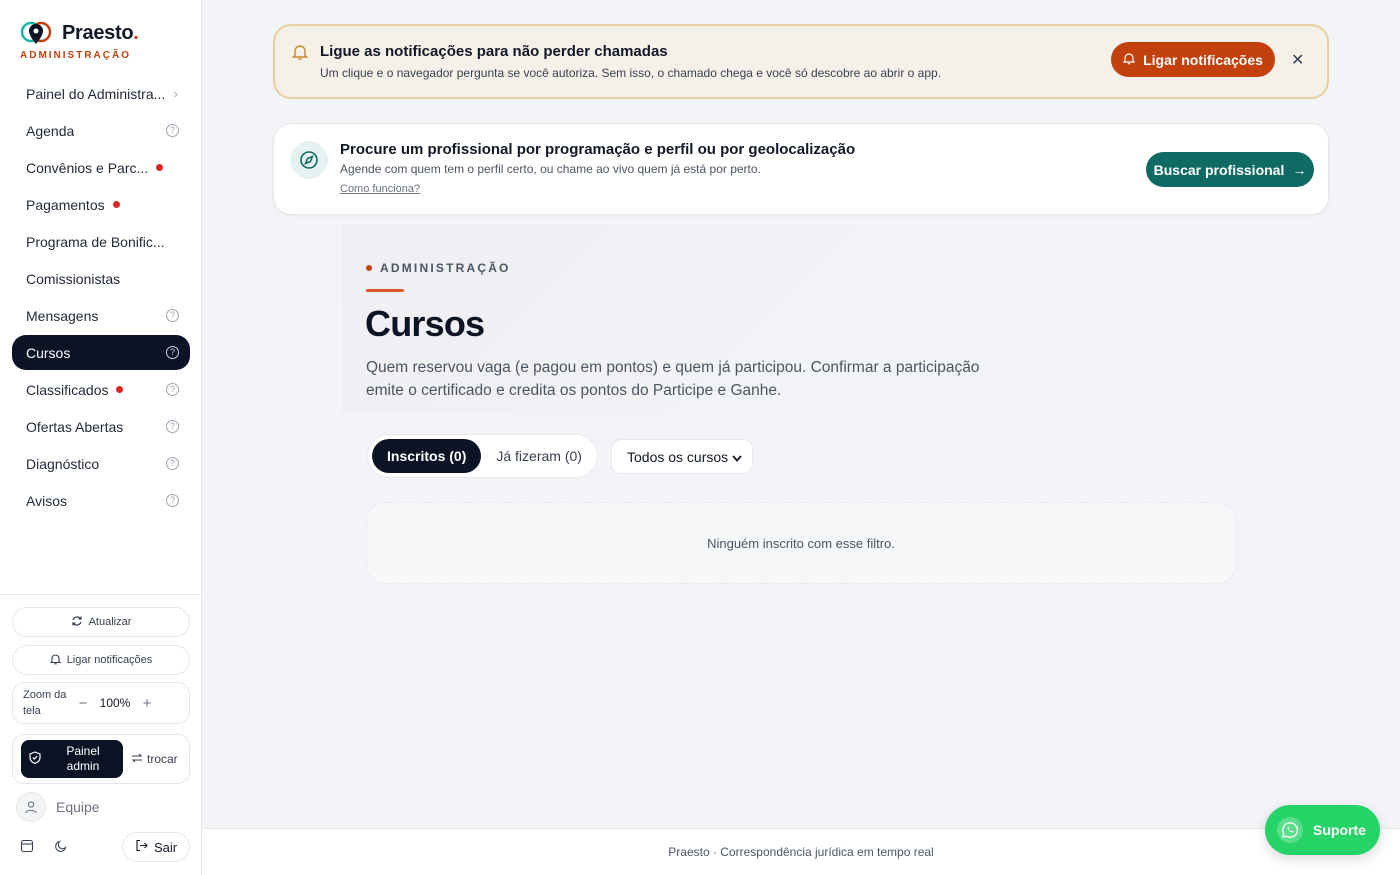 The image size is (1400, 875). Describe the element at coordinates (110, 622) in the screenshot. I see `refresh-label: Atualizar` at that location.